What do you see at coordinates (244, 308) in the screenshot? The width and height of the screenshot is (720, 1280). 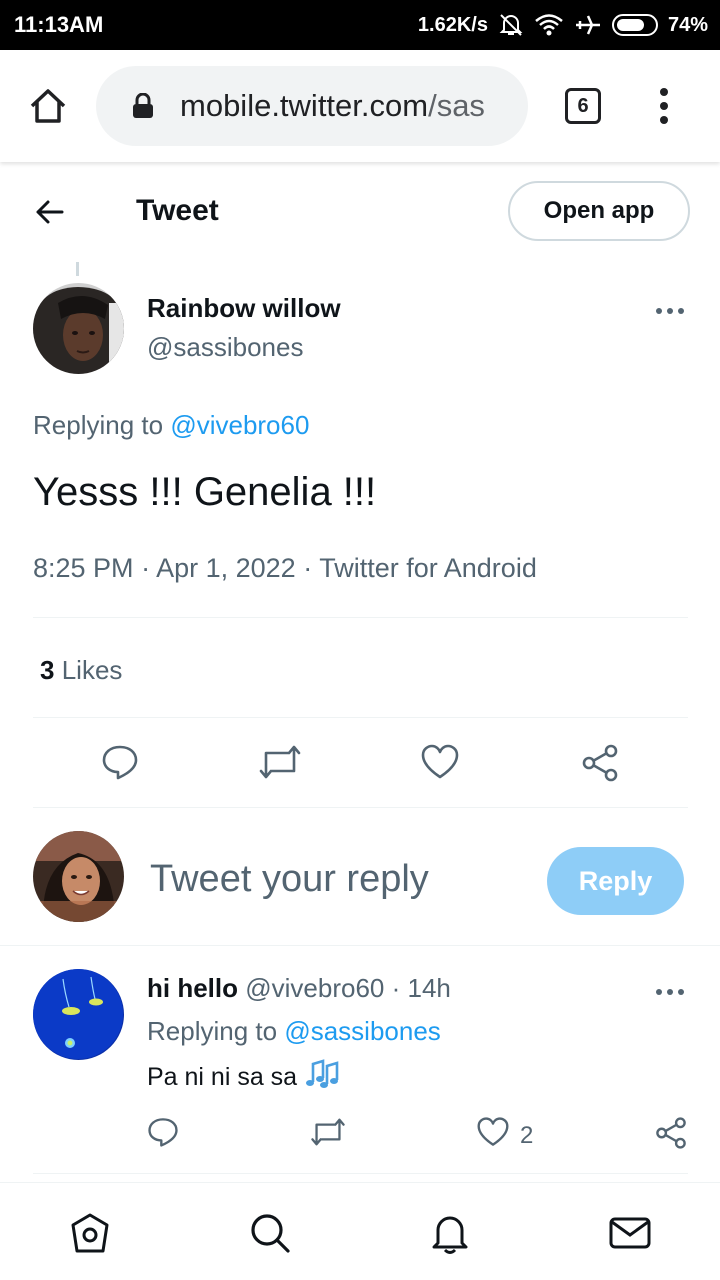 I see `author-name: Rainbow willow` at bounding box center [244, 308].